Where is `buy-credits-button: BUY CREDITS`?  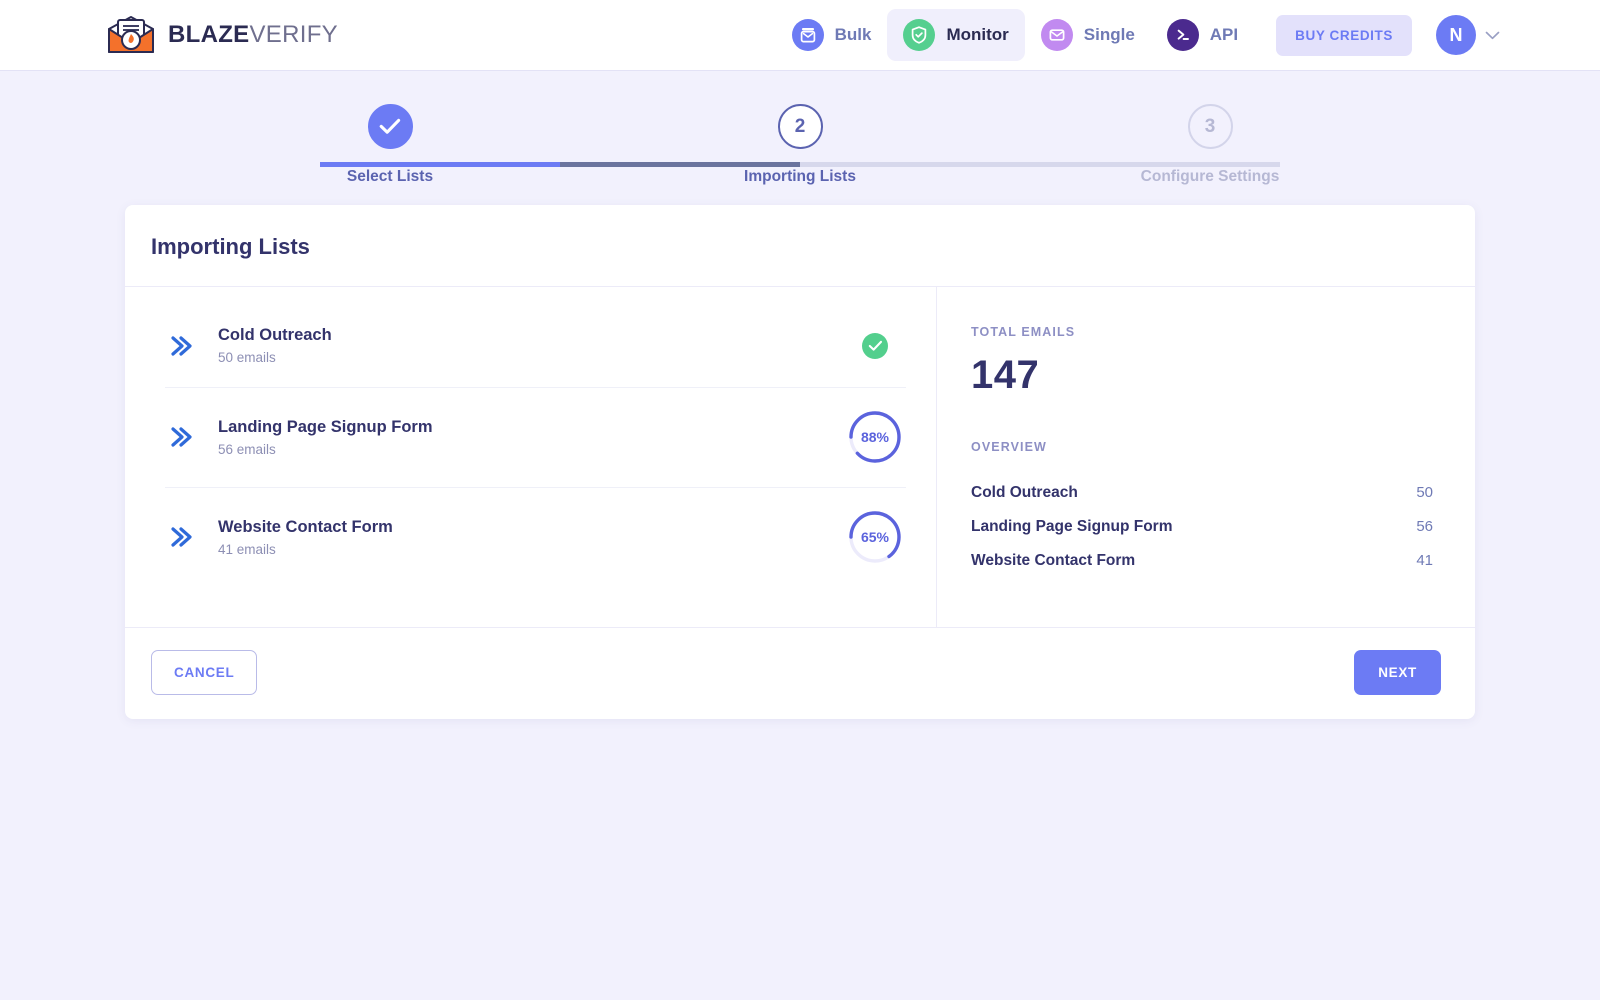 buy-credits-button: BUY CREDITS is located at coordinates (1344, 35).